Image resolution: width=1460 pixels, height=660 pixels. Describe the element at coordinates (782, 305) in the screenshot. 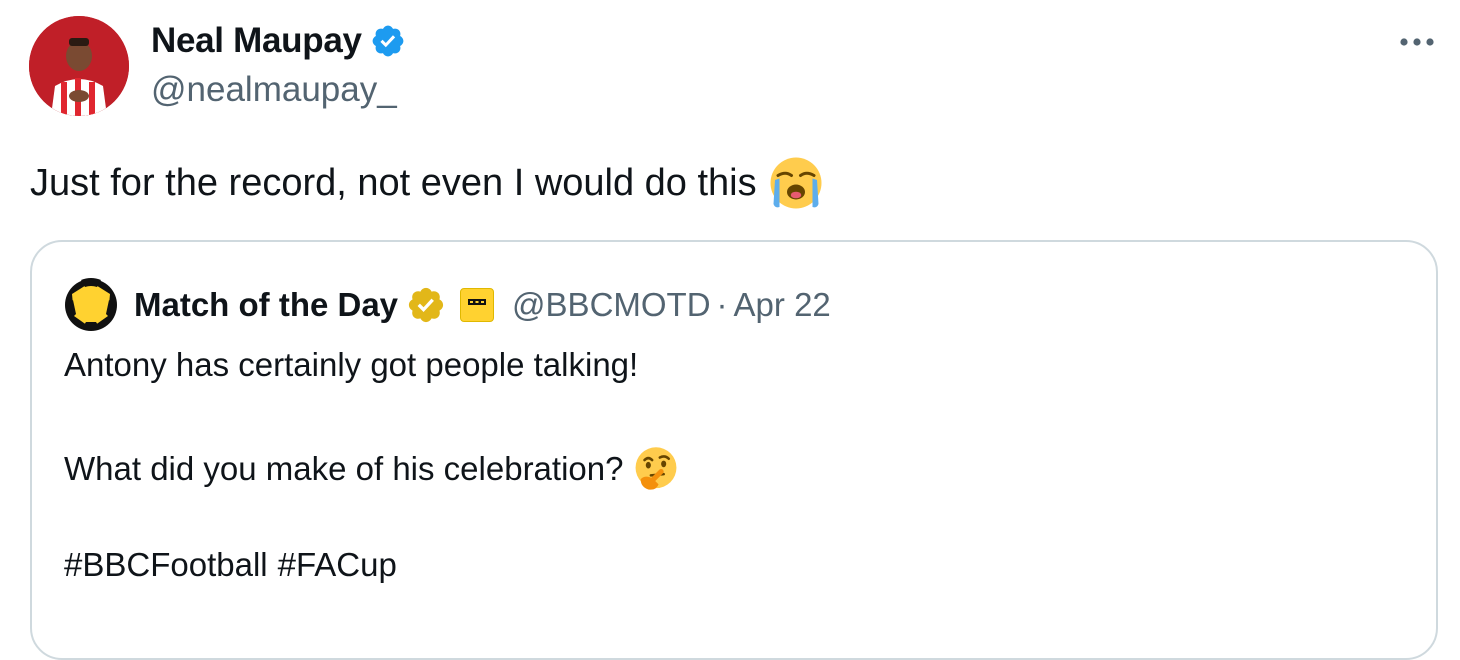

I see `quoted-tweet-date: Apr 22` at that location.